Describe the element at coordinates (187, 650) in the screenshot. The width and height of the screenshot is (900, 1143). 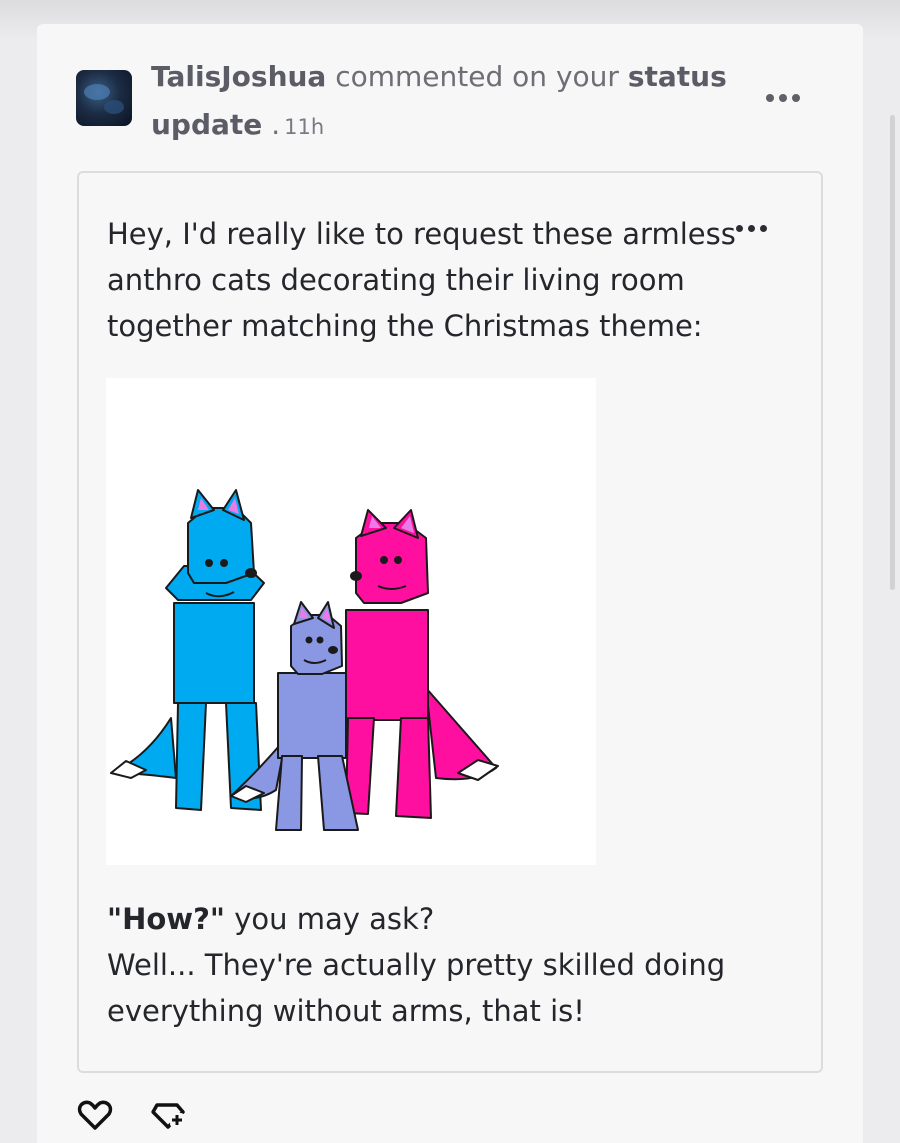
I see `blue-cat` at that location.